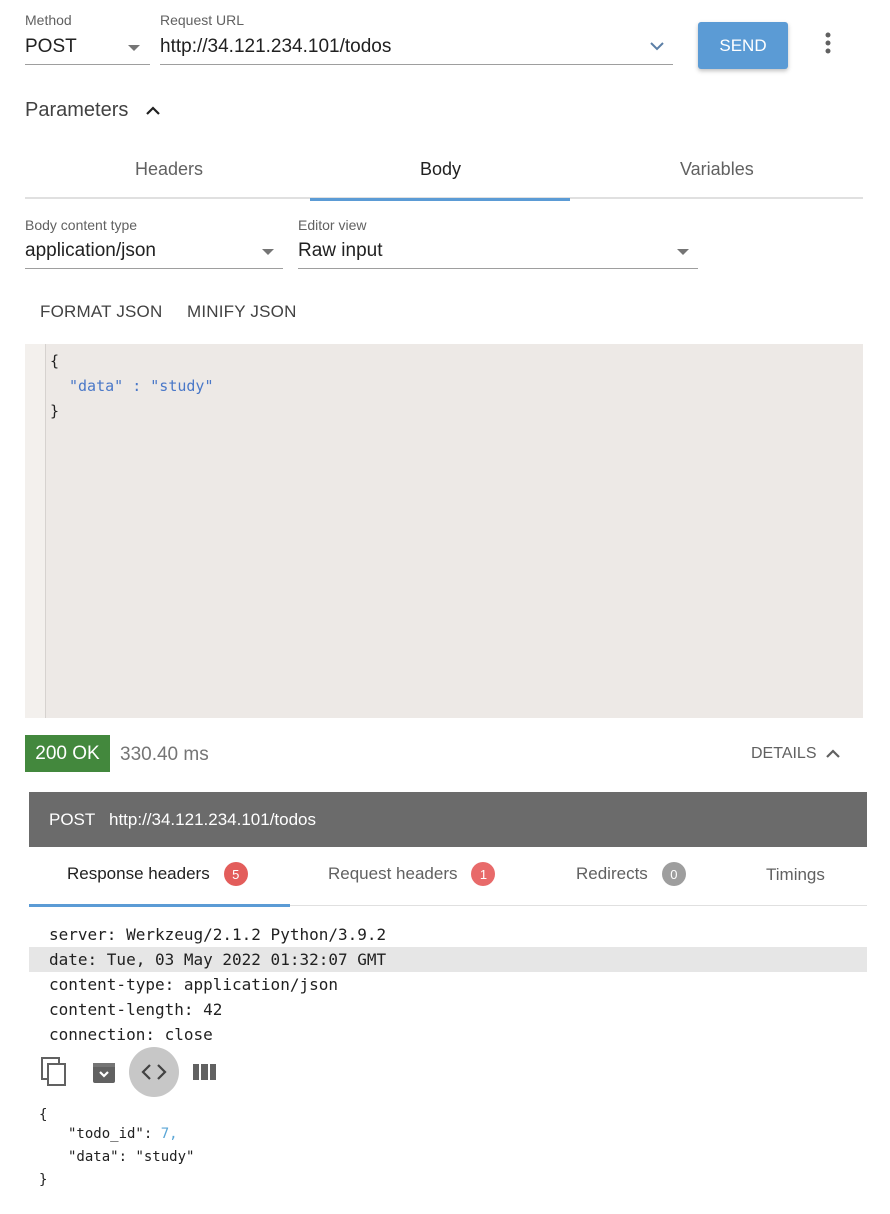 This screenshot has height=1214, width=890. Describe the element at coordinates (332, 225) in the screenshot. I see `editor-view-label: Editor view` at that location.